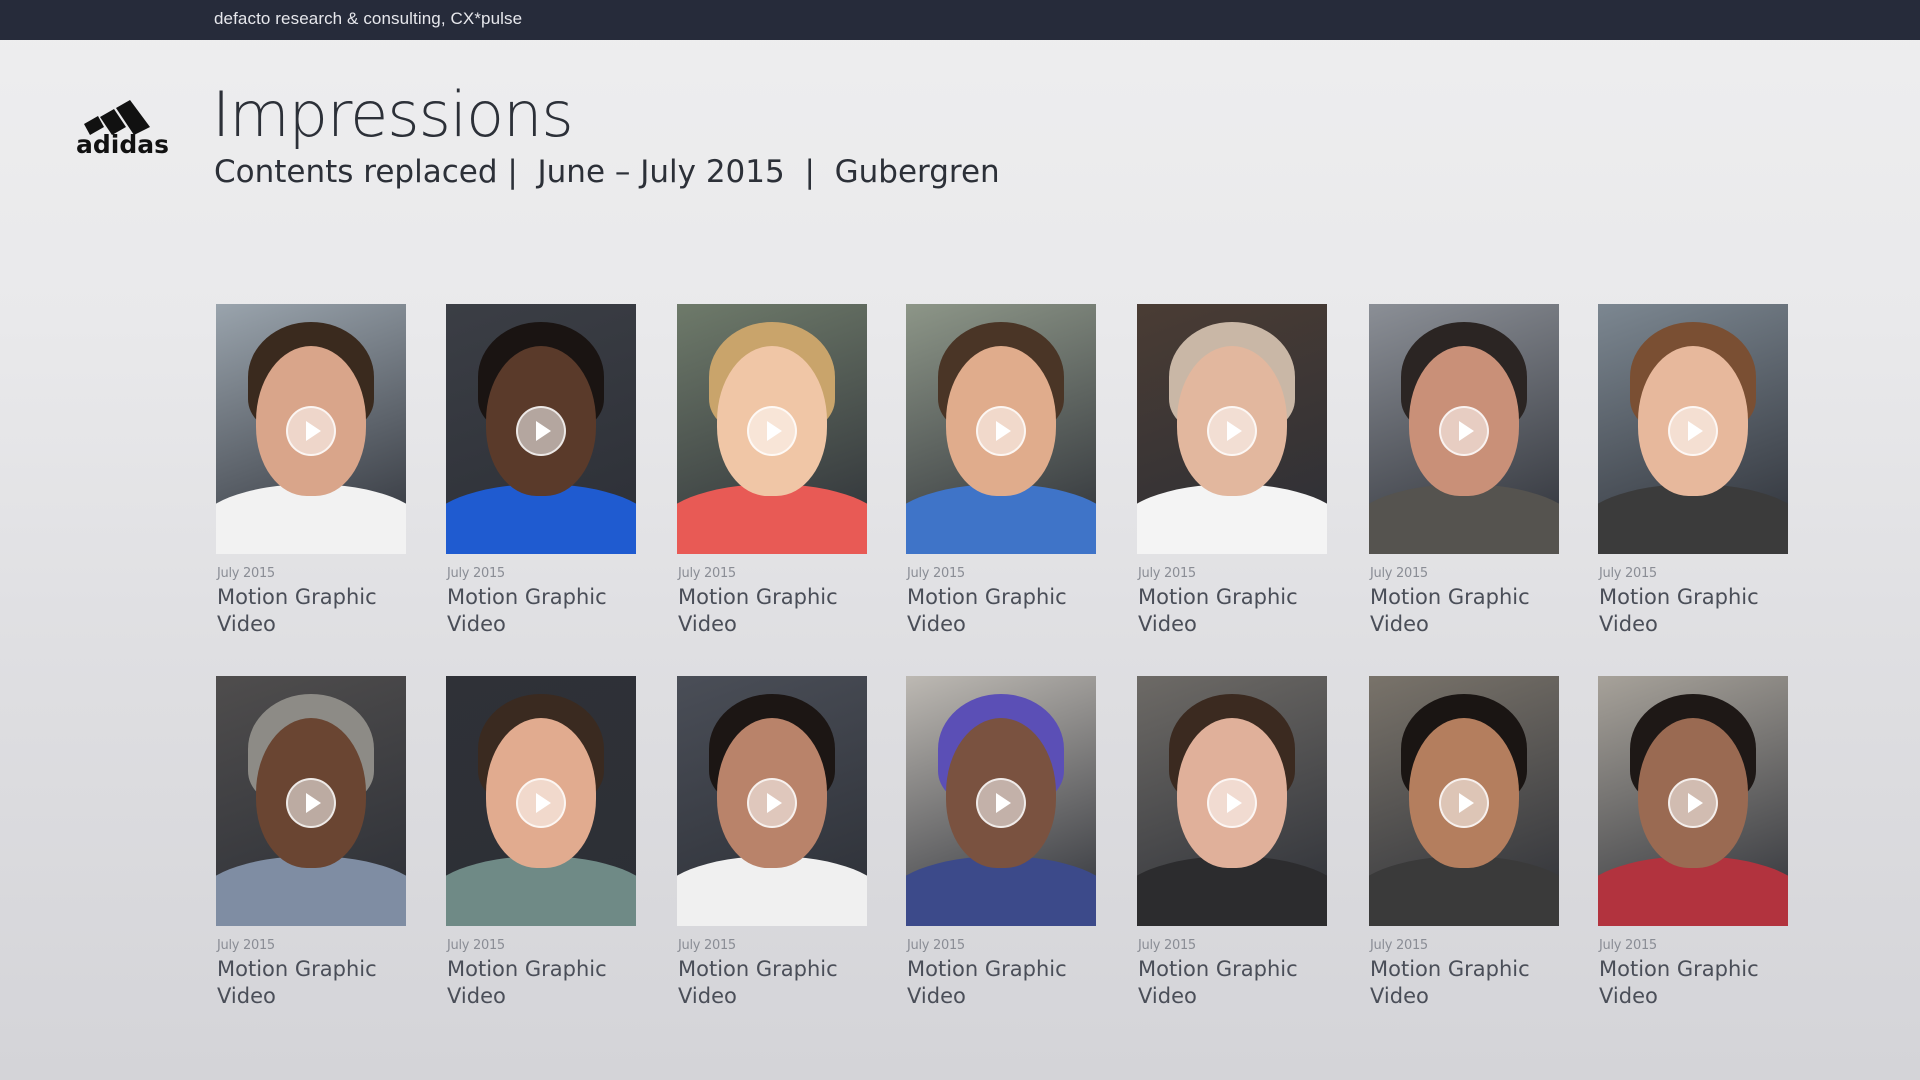  What do you see at coordinates (368, 18) in the screenshot?
I see `company-label: defacto research & consulting, CX*pulse` at bounding box center [368, 18].